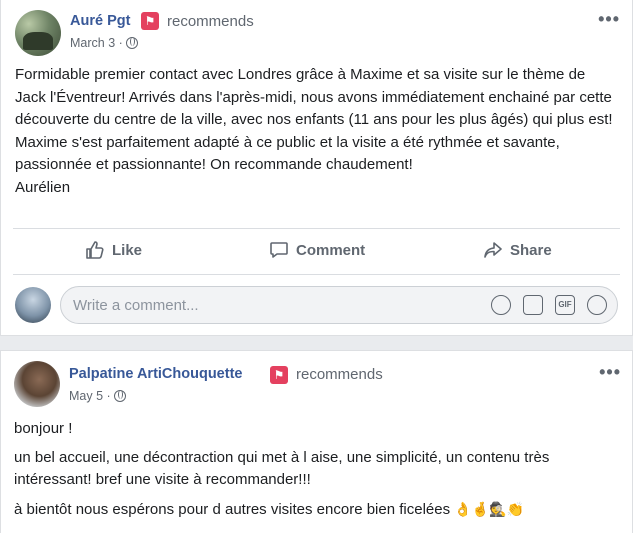  I want to click on comment-label: Comment, so click(331, 250).